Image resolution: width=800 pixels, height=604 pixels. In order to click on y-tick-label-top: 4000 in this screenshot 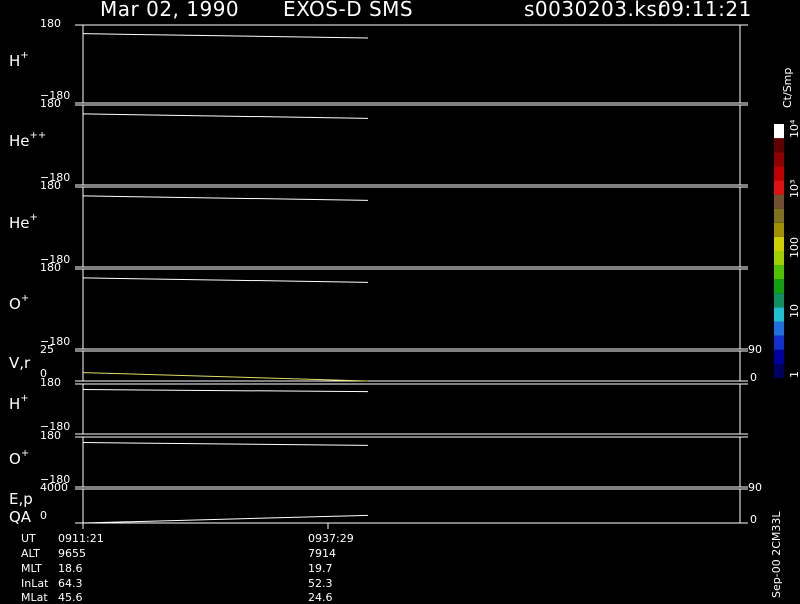, I will do `click(54, 487)`.